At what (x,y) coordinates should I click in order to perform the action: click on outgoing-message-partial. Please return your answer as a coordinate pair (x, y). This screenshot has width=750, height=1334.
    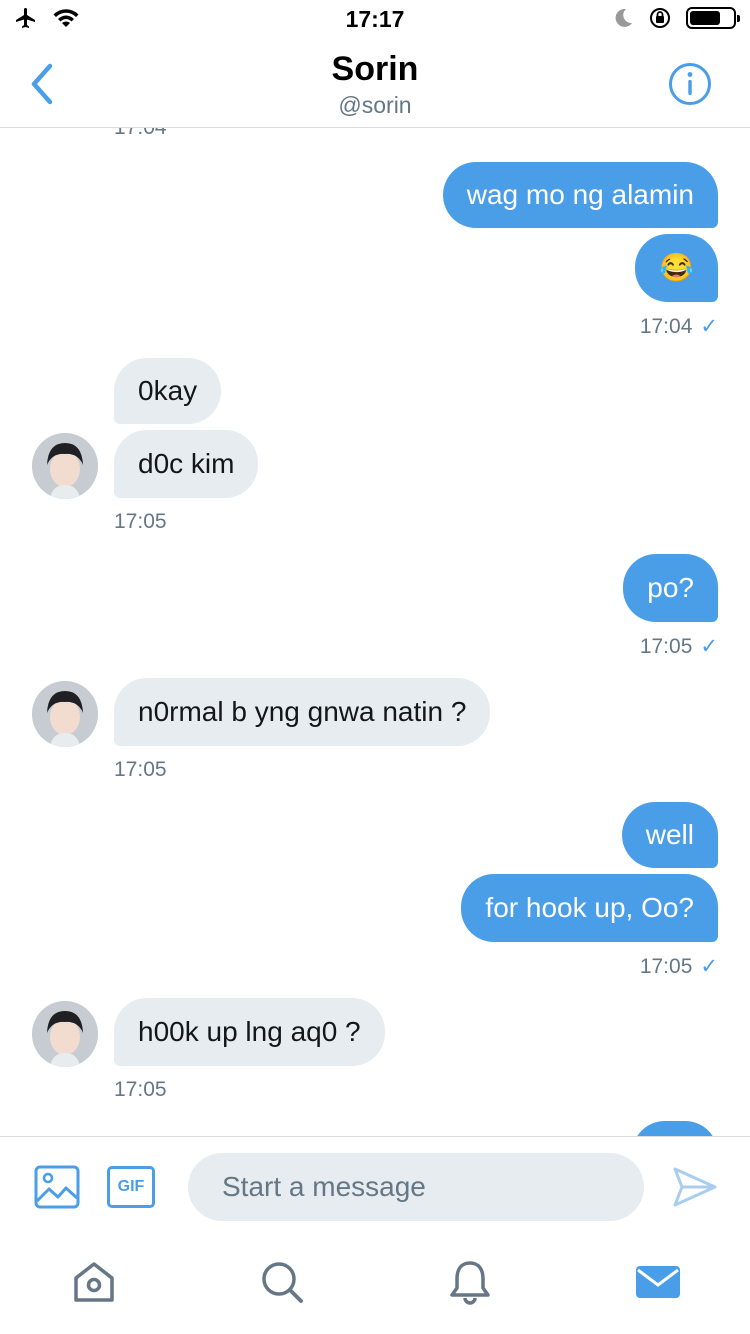
    Looking at the image, I should click on (675, 1128).